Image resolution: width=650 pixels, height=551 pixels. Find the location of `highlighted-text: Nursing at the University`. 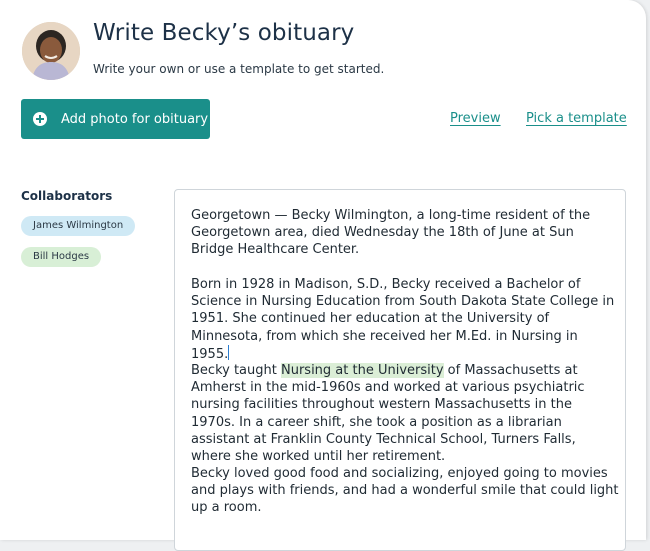

highlighted-text: Nursing at the University is located at coordinates (362, 370).